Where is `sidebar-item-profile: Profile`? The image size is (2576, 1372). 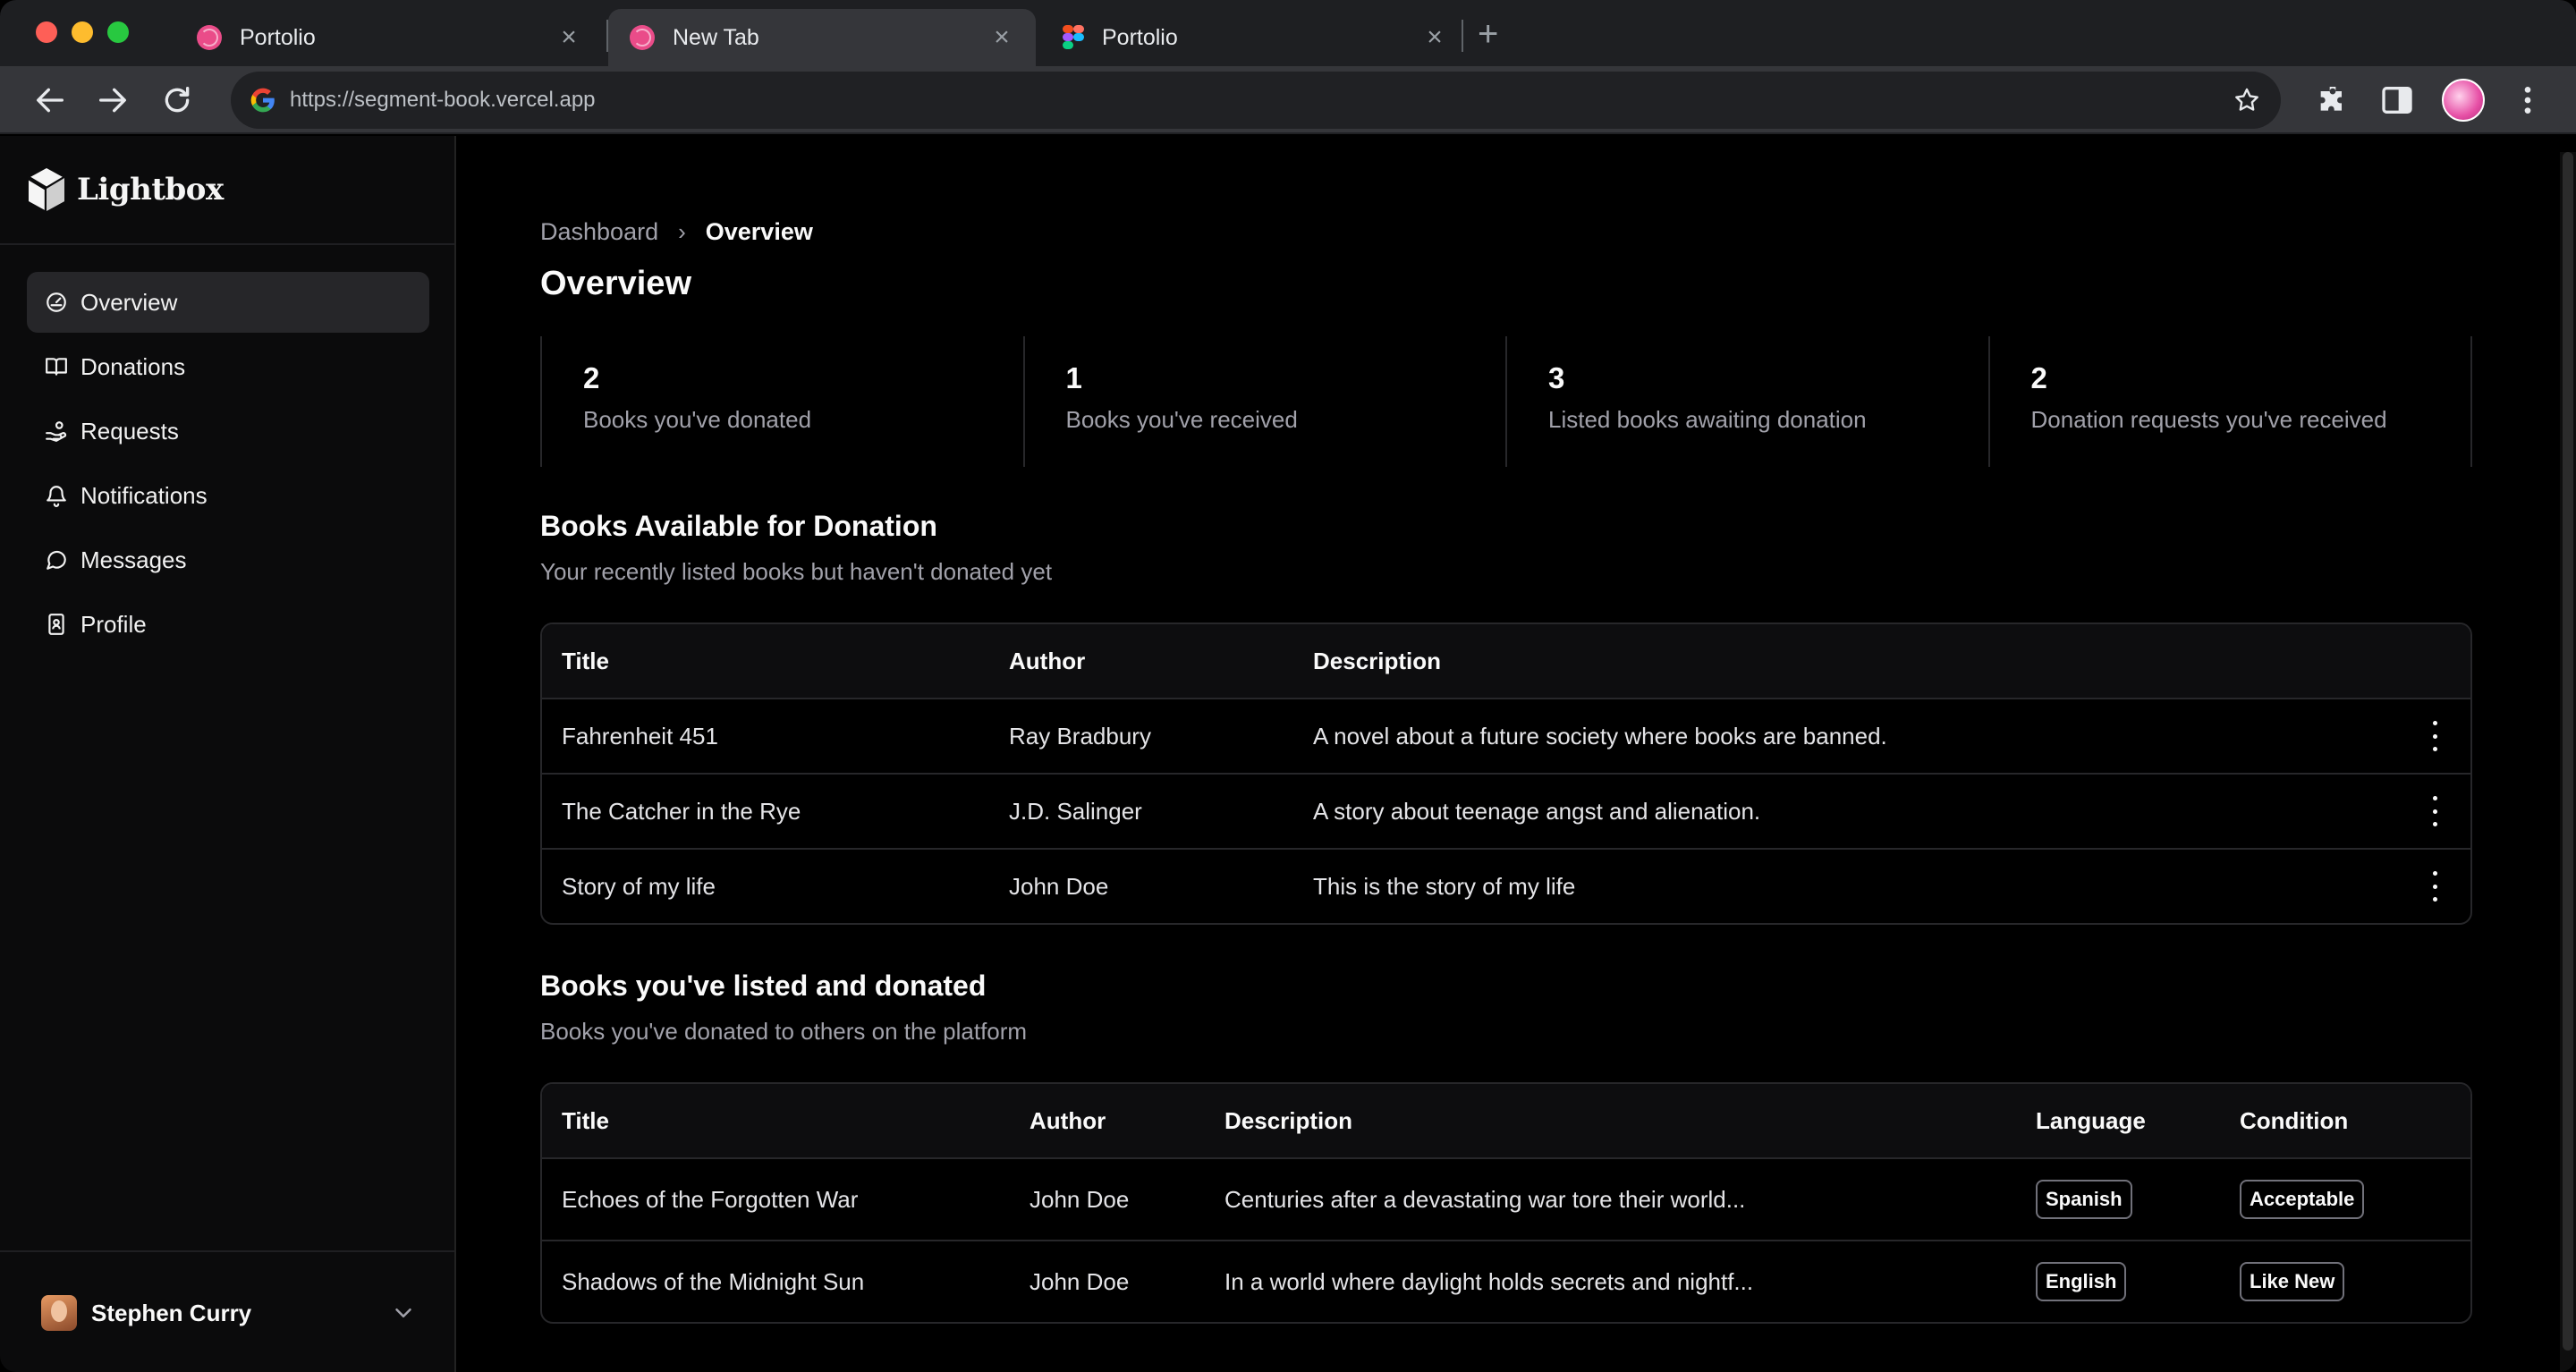
sidebar-item-profile: Profile is located at coordinates (228, 624).